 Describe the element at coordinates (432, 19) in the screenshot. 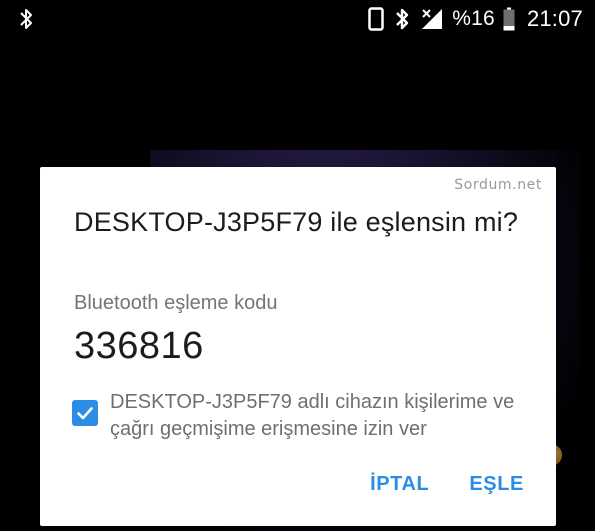

I see `signal-icon` at that location.